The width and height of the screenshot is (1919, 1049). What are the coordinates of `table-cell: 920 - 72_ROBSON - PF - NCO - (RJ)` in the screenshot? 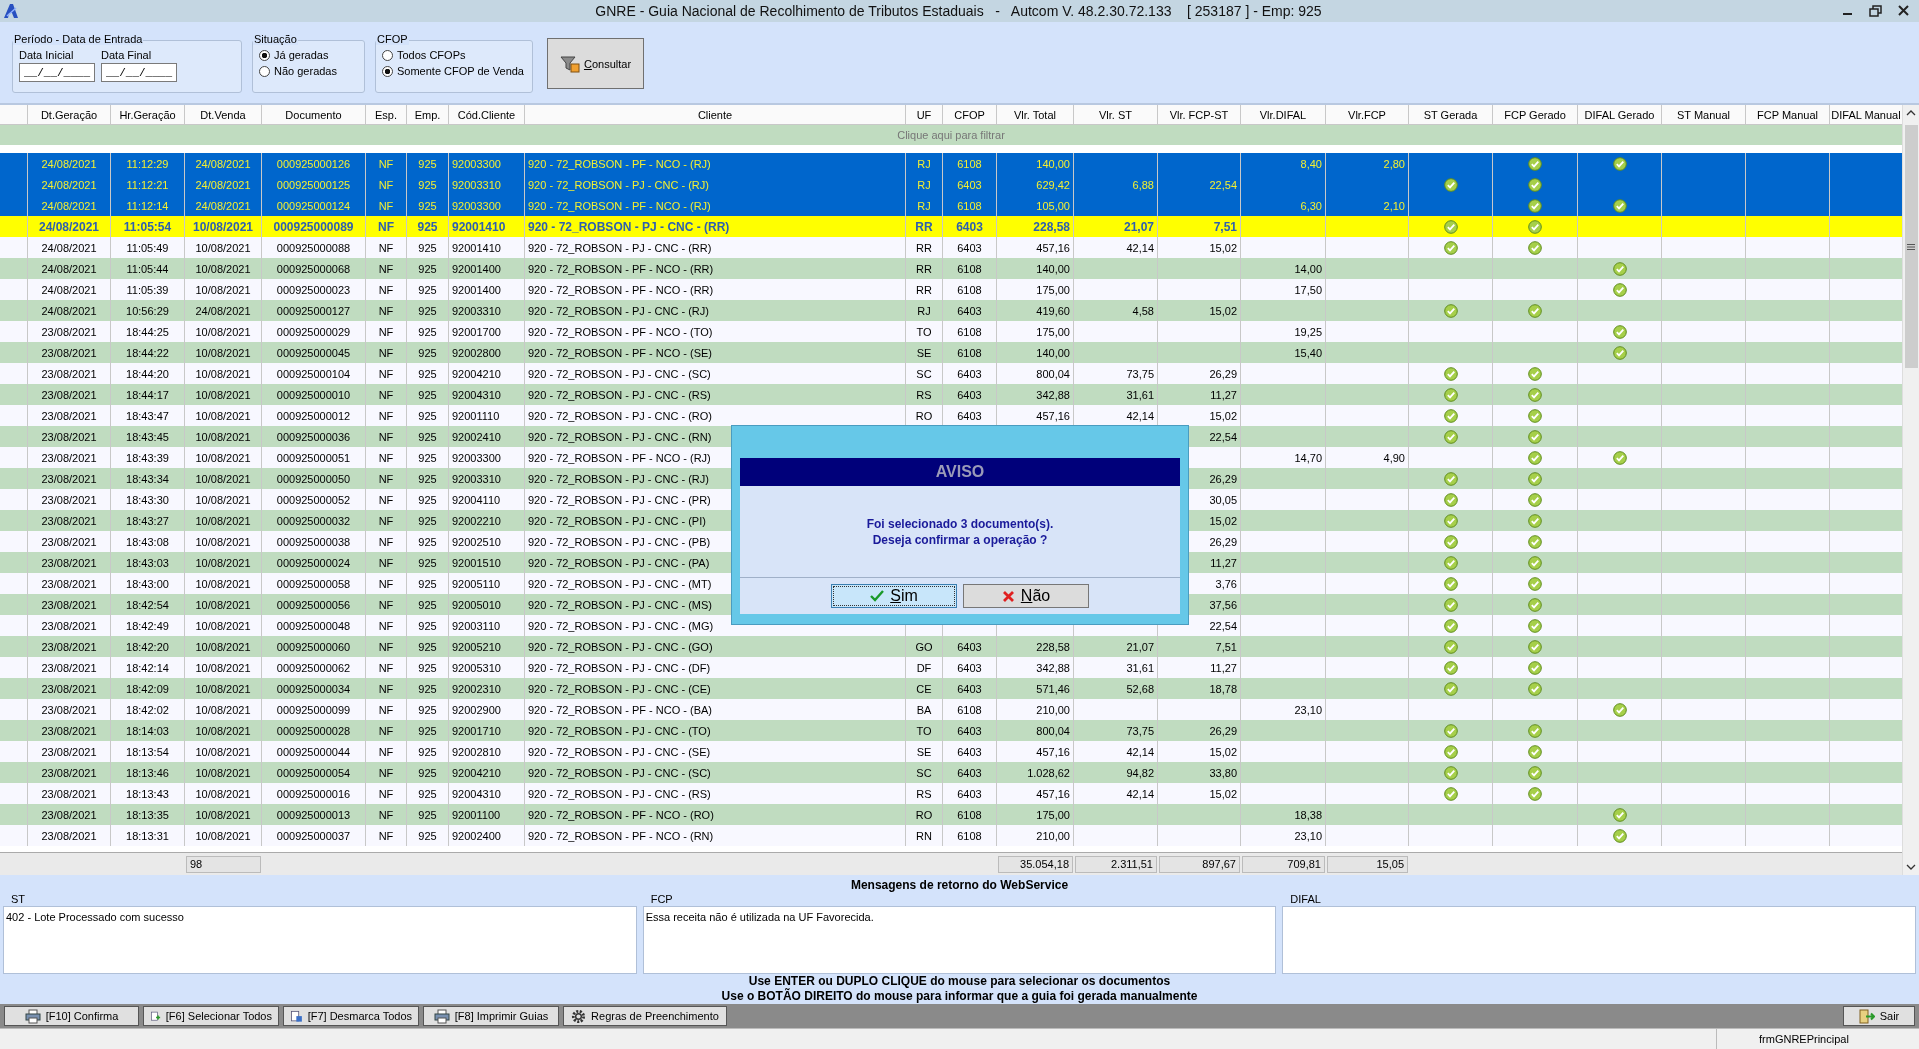 It's located at (619, 457).